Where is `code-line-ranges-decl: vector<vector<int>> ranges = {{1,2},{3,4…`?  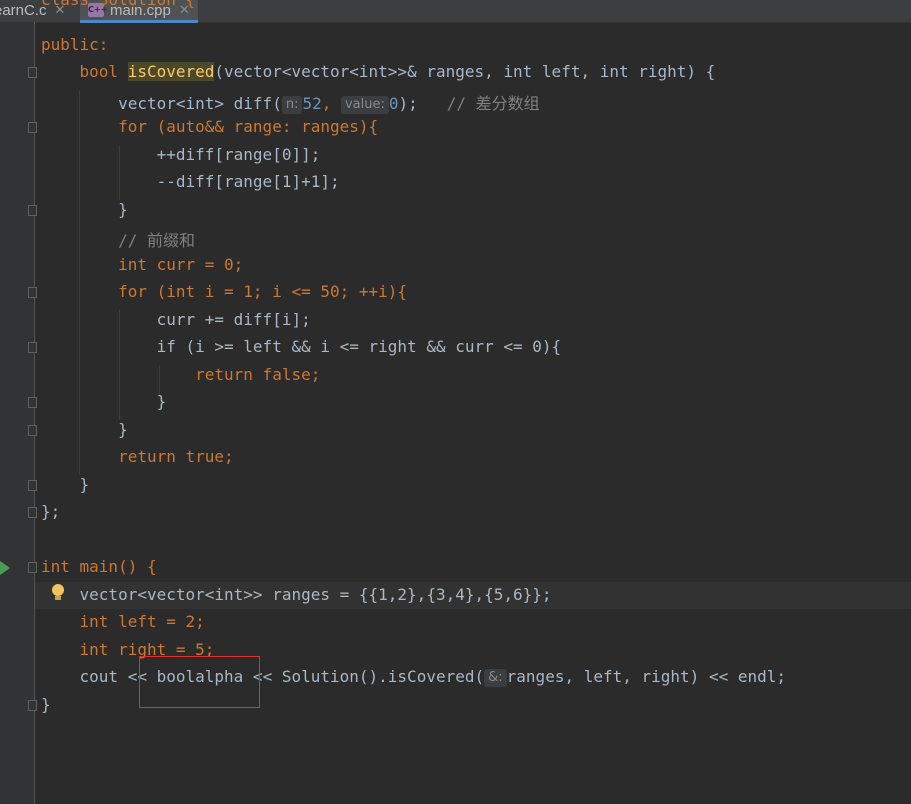
code-line-ranges-decl: vector<vector<int>> ranges = {{1,2},{3,4… is located at coordinates (296, 594).